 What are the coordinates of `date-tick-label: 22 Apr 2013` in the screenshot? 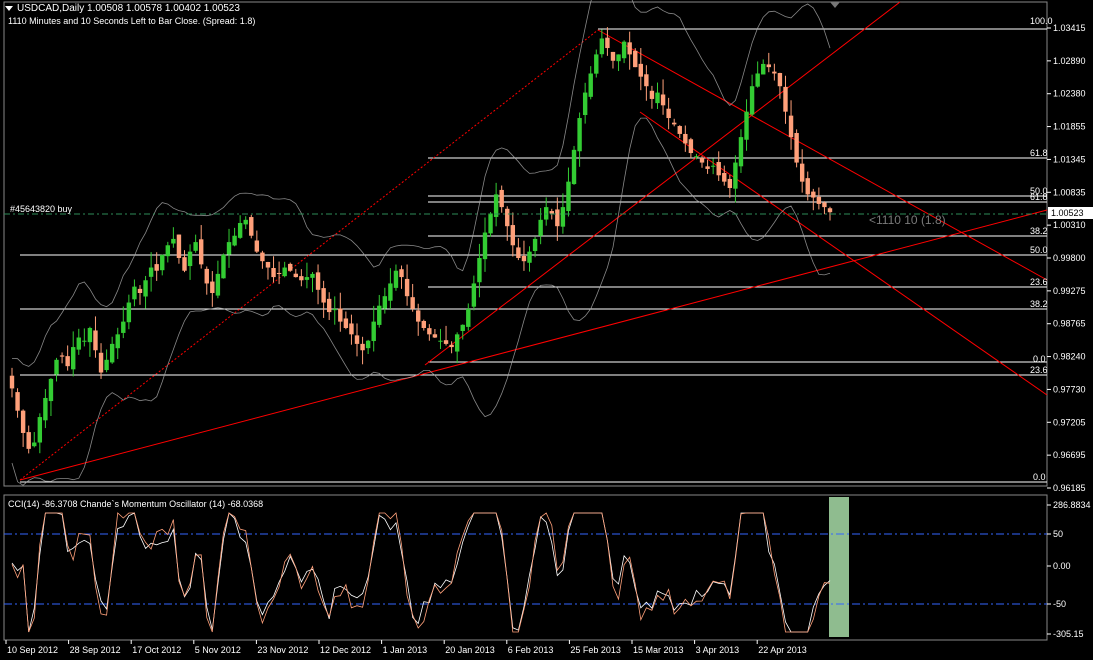 It's located at (782, 650).